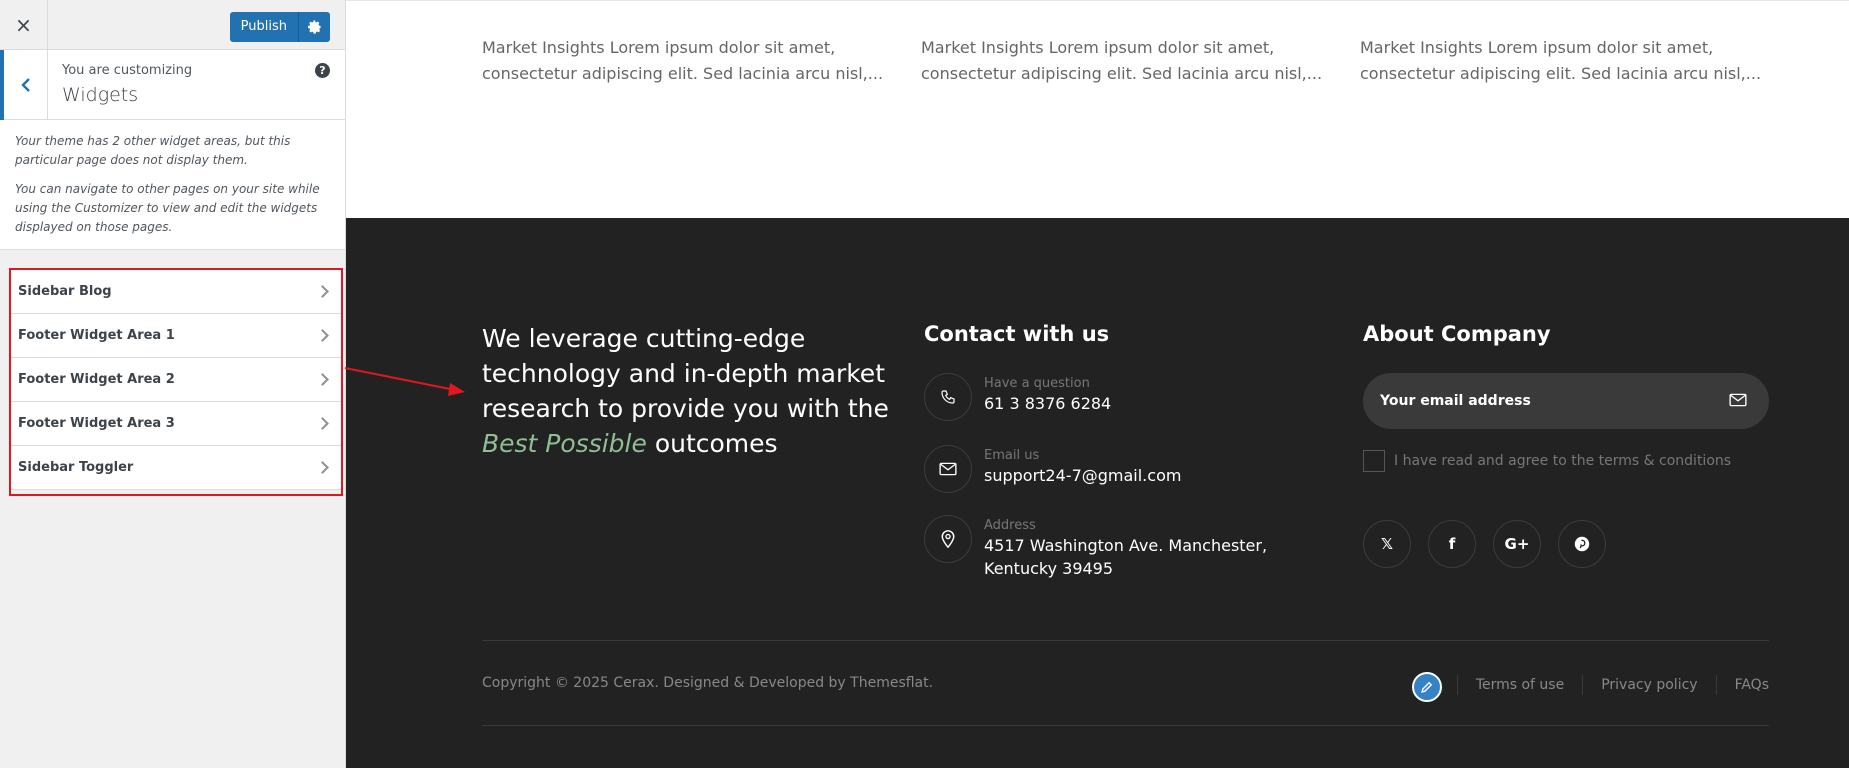  What do you see at coordinates (176, 292) in the screenshot?
I see `widget-area-sidebar-blog: Sidebar Blog` at bounding box center [176, 292].